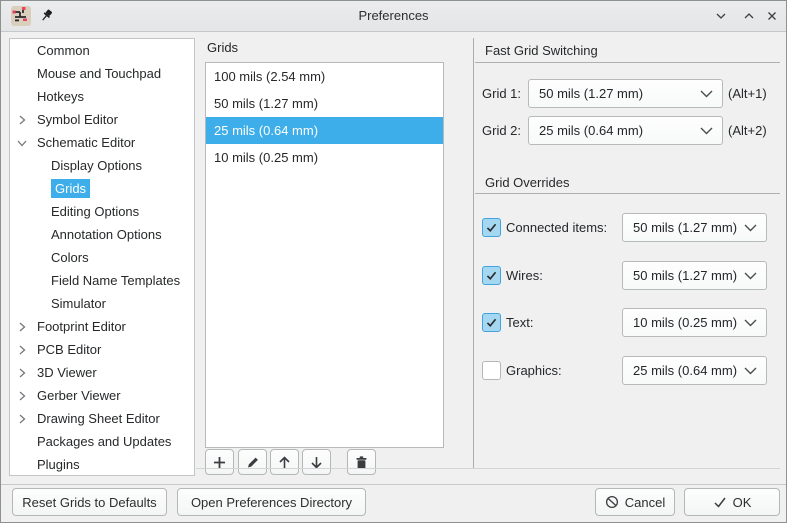  I want to click on wires-checkbox, so click(491, 275).